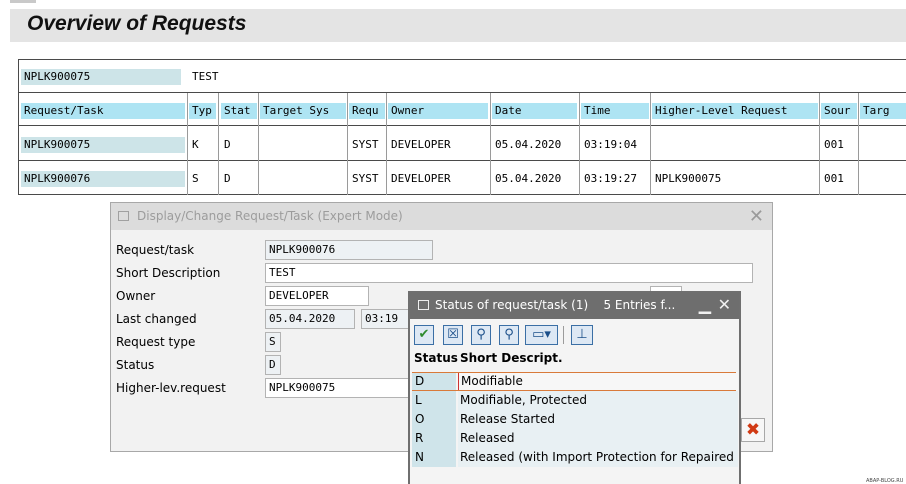  I want to click on label-higher-level-request: Higher-lev.request, so click(171, 388).